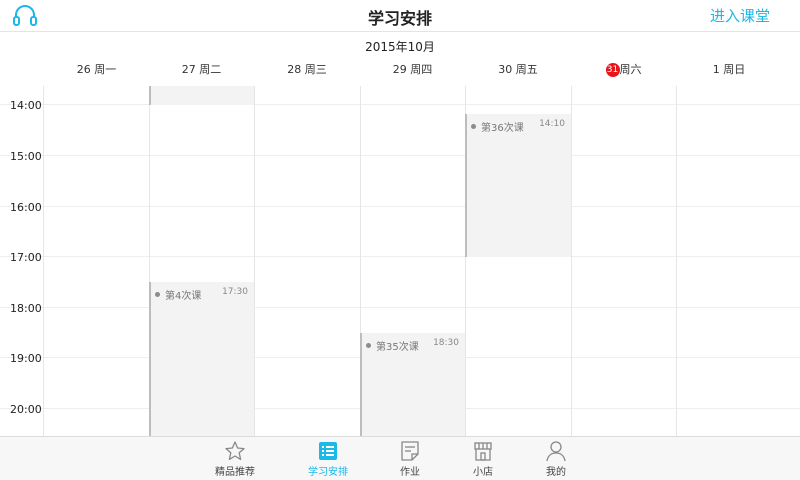 The image size is (800, 480). I want to click on tab-label: 作业, so click(410, 472).